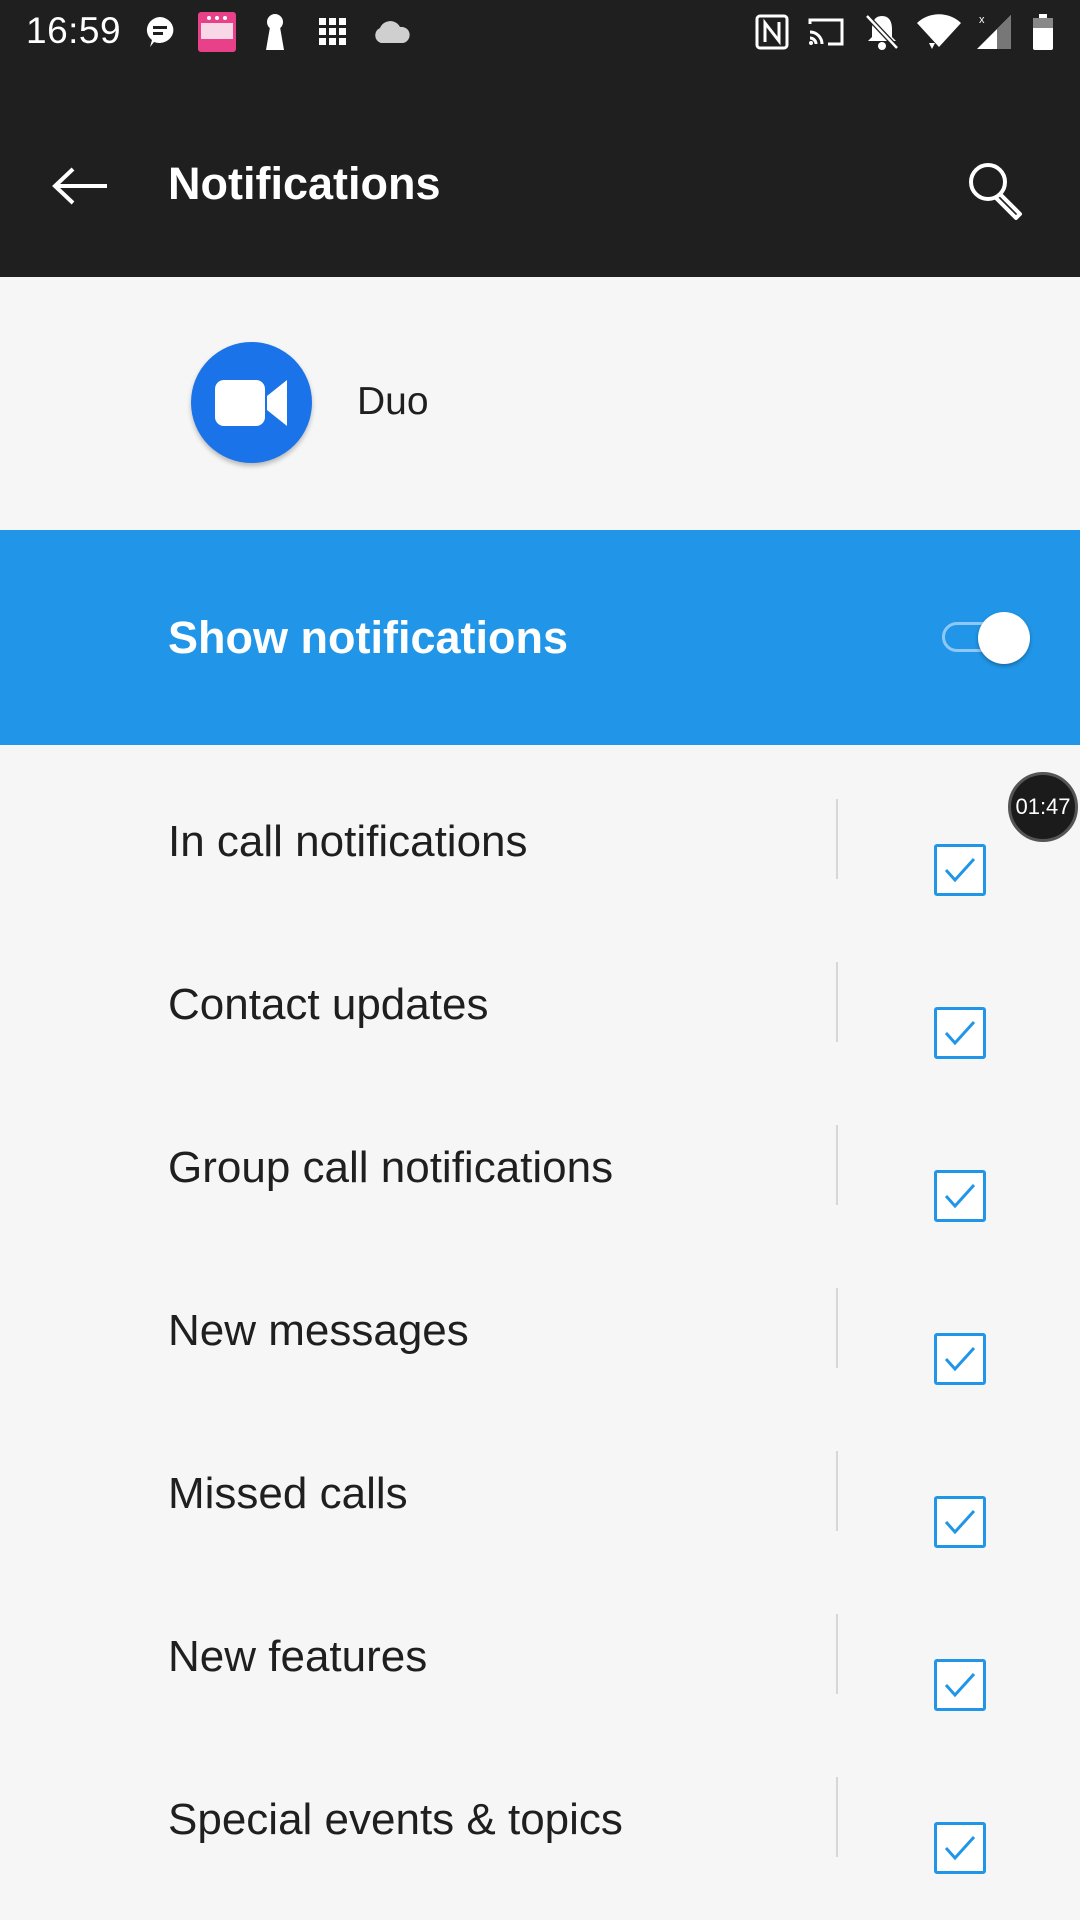  What do you see at coordinates (393, 401) in the screenshot?
I see `app-name: Duo` at bounding box center [393, 401].